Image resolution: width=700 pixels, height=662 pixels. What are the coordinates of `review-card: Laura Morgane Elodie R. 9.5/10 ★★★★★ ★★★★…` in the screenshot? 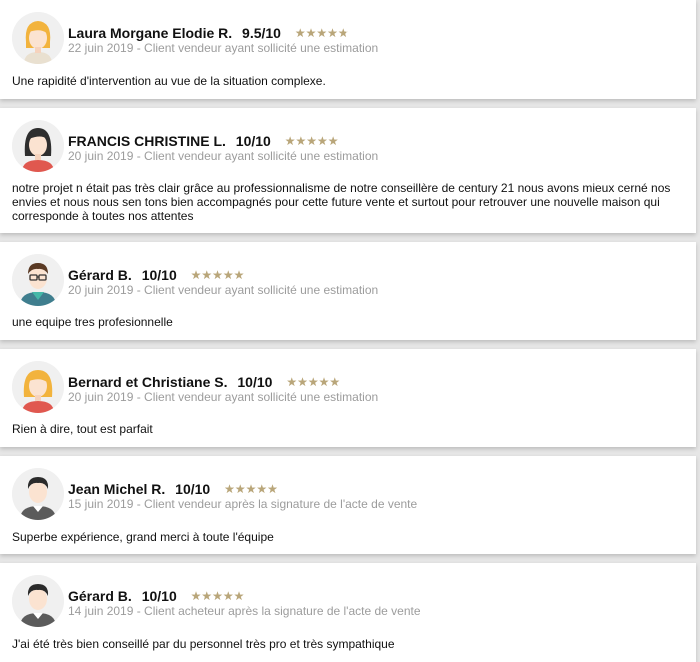 It's located at (348, 49).